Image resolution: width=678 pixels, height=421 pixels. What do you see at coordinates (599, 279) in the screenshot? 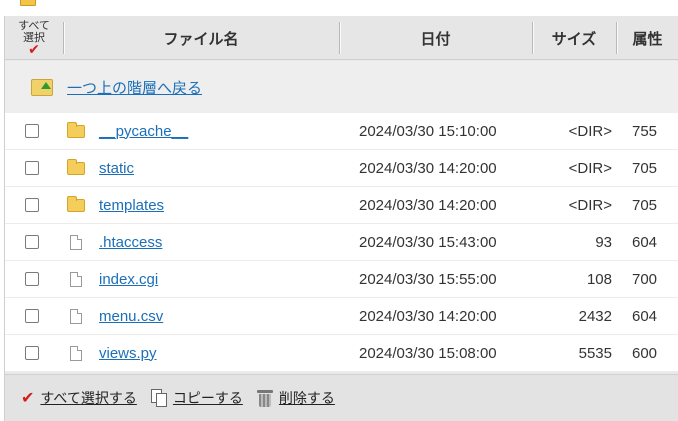
I see `file-size: 108` at bounding box center [599, 279].